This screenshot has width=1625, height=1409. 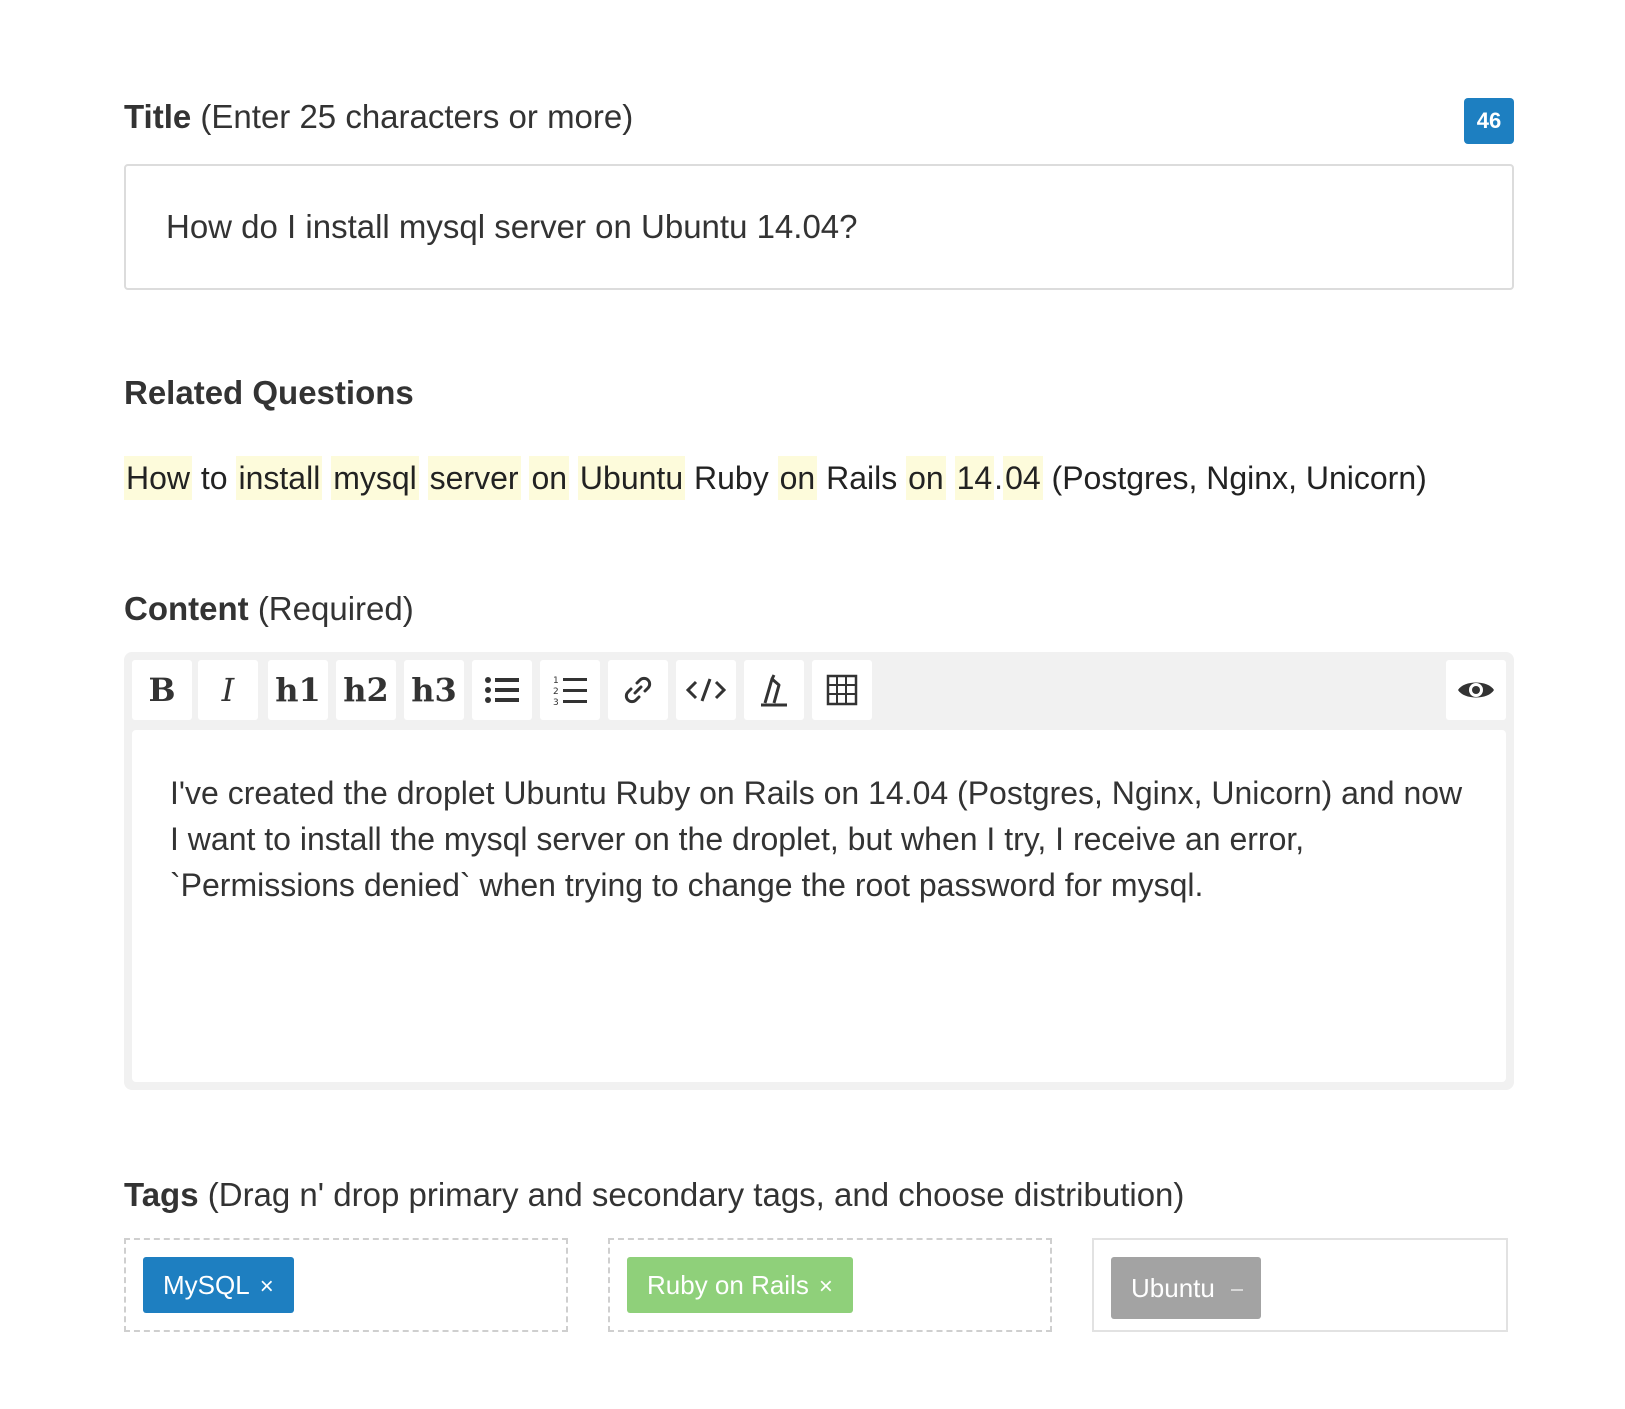 I want to click on tag-ruby-on-rails: Ruby on Rails ×, so click(x=740, y=1285).